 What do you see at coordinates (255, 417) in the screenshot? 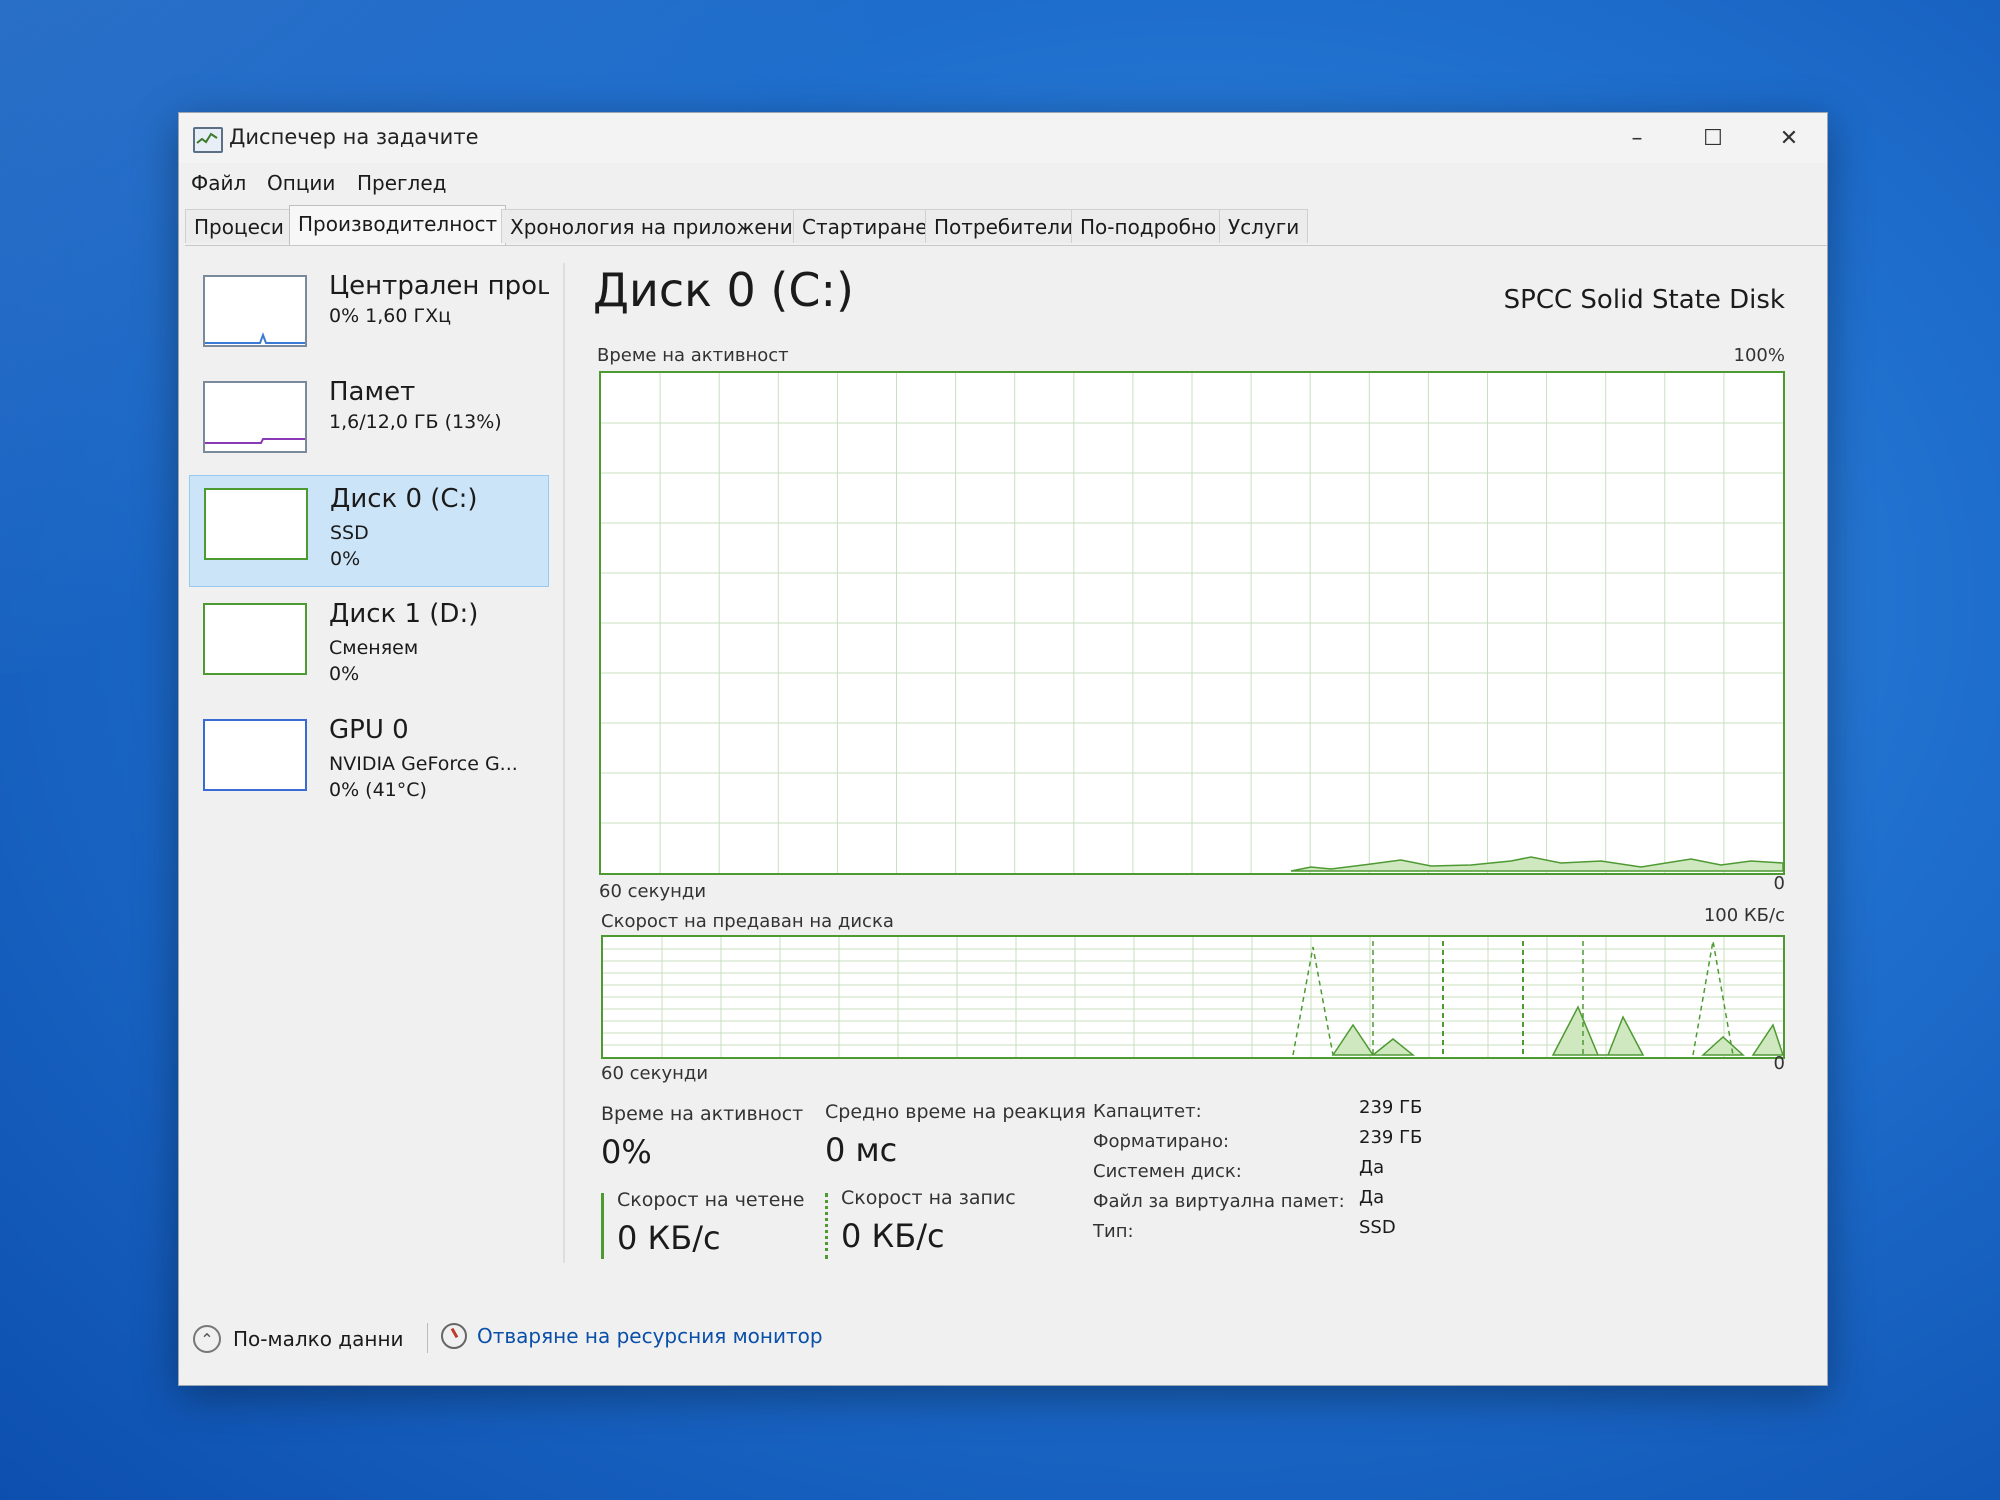
I see `memory-thumbnail` at bounding box center [255, 417].